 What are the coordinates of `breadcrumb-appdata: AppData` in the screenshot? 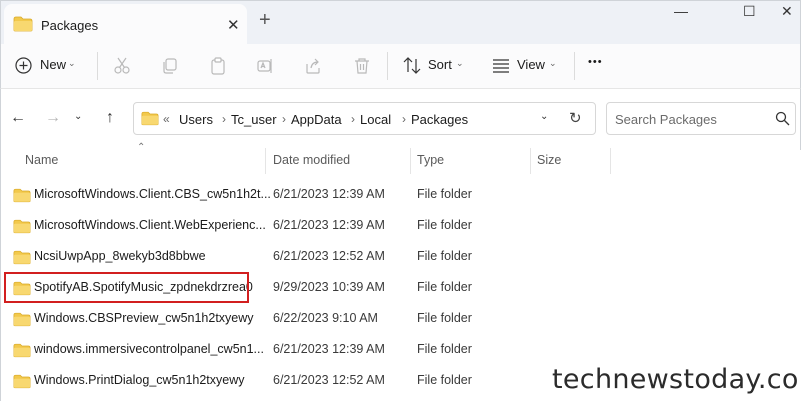 It's located at (316, 119).